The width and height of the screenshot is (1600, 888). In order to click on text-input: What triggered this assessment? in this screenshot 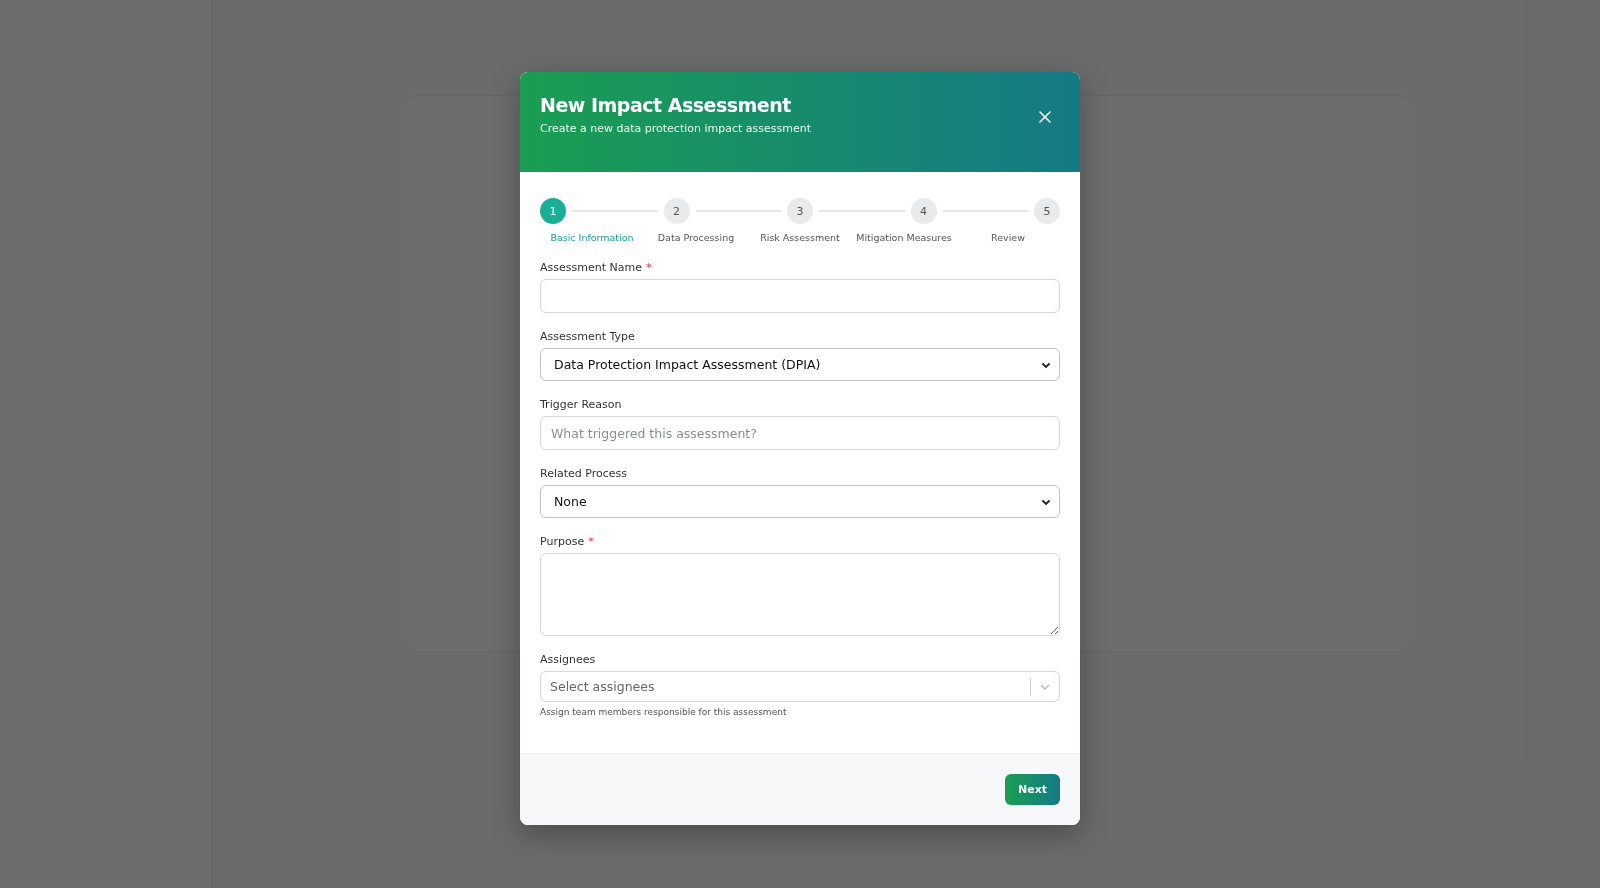, I will do `click(800, 433)`.